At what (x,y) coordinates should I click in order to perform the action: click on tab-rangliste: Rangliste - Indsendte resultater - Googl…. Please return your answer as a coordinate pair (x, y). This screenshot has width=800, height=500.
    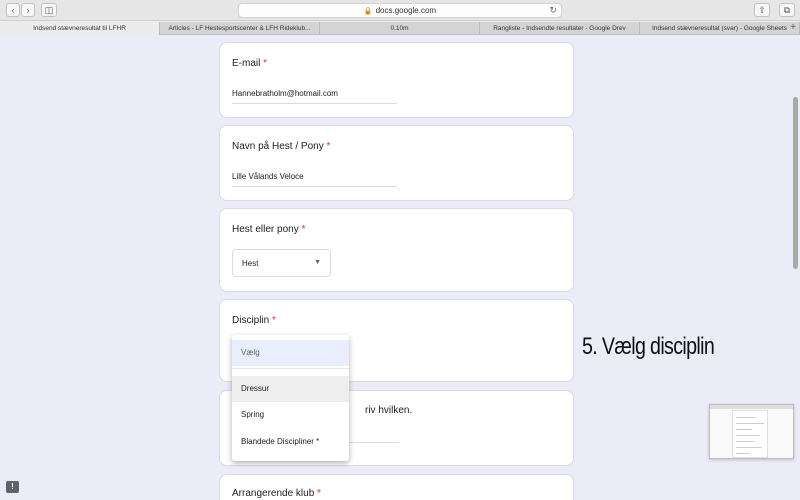
    Looking at the image, I should click on (560, 28).